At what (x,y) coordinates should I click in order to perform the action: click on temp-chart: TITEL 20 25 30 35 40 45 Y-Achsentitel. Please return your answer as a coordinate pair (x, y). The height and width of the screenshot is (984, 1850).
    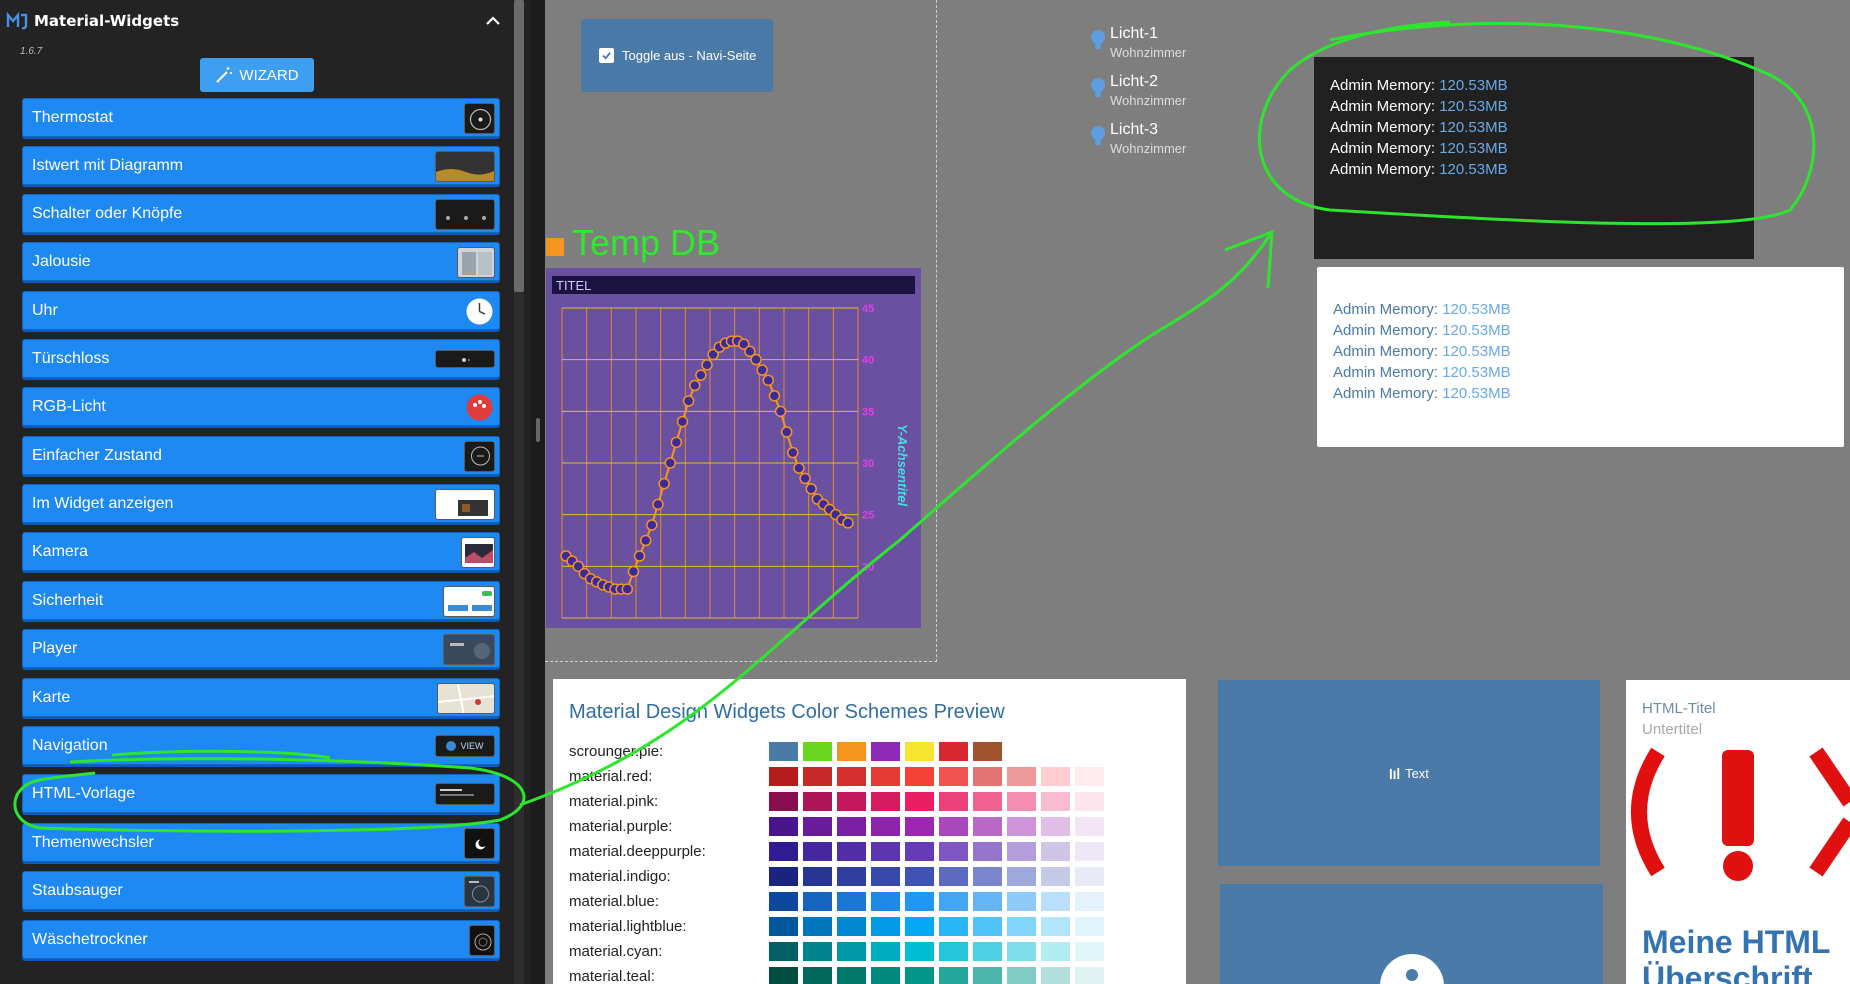
    Looking at the image, I should click on (733, 448).